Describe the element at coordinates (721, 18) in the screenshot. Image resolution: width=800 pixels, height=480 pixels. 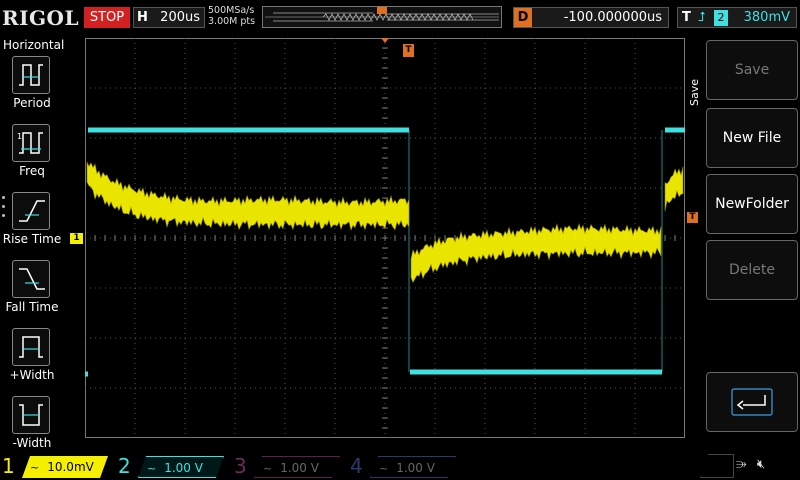
I see `trigger-source: 2` at that location.